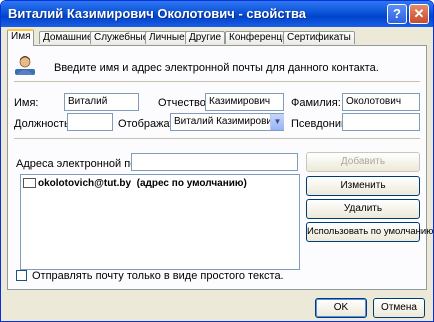  I want to click on tab-other: Другие, so click(205, 37).